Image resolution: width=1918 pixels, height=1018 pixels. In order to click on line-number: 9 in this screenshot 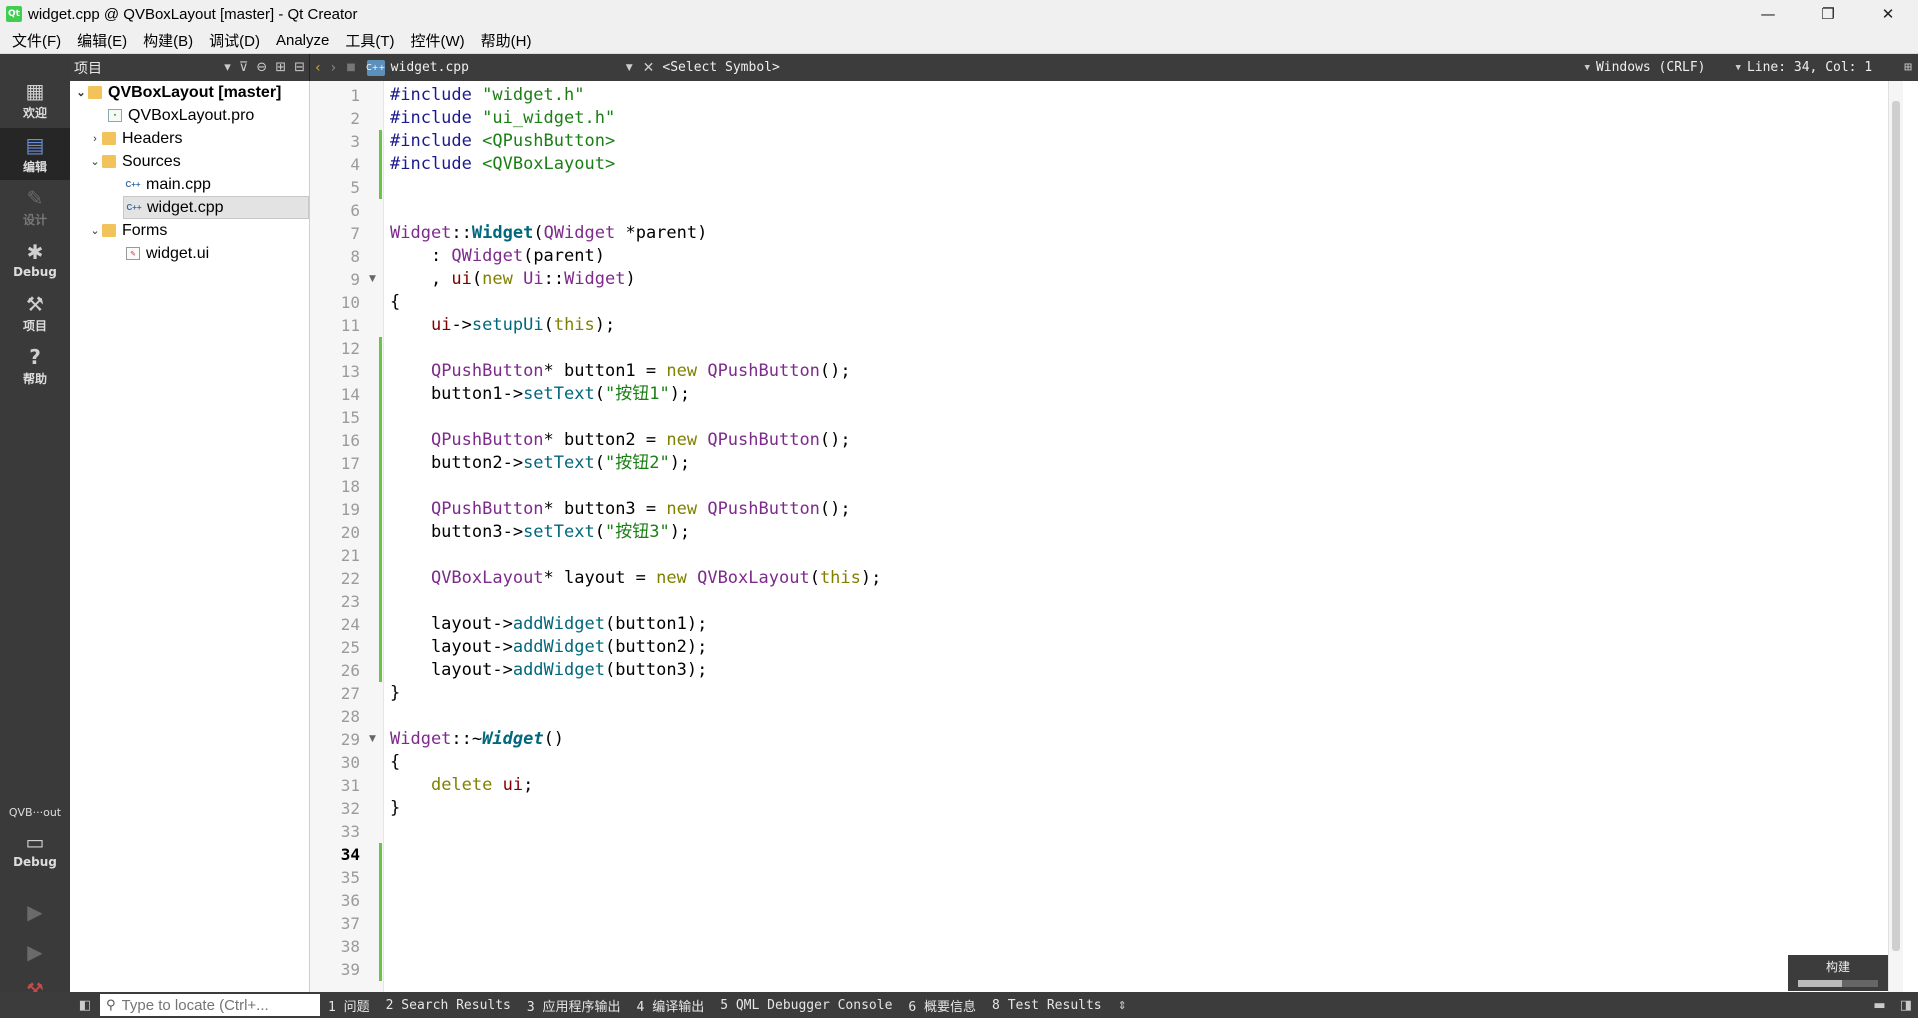, I will do `click(335, 279)`.